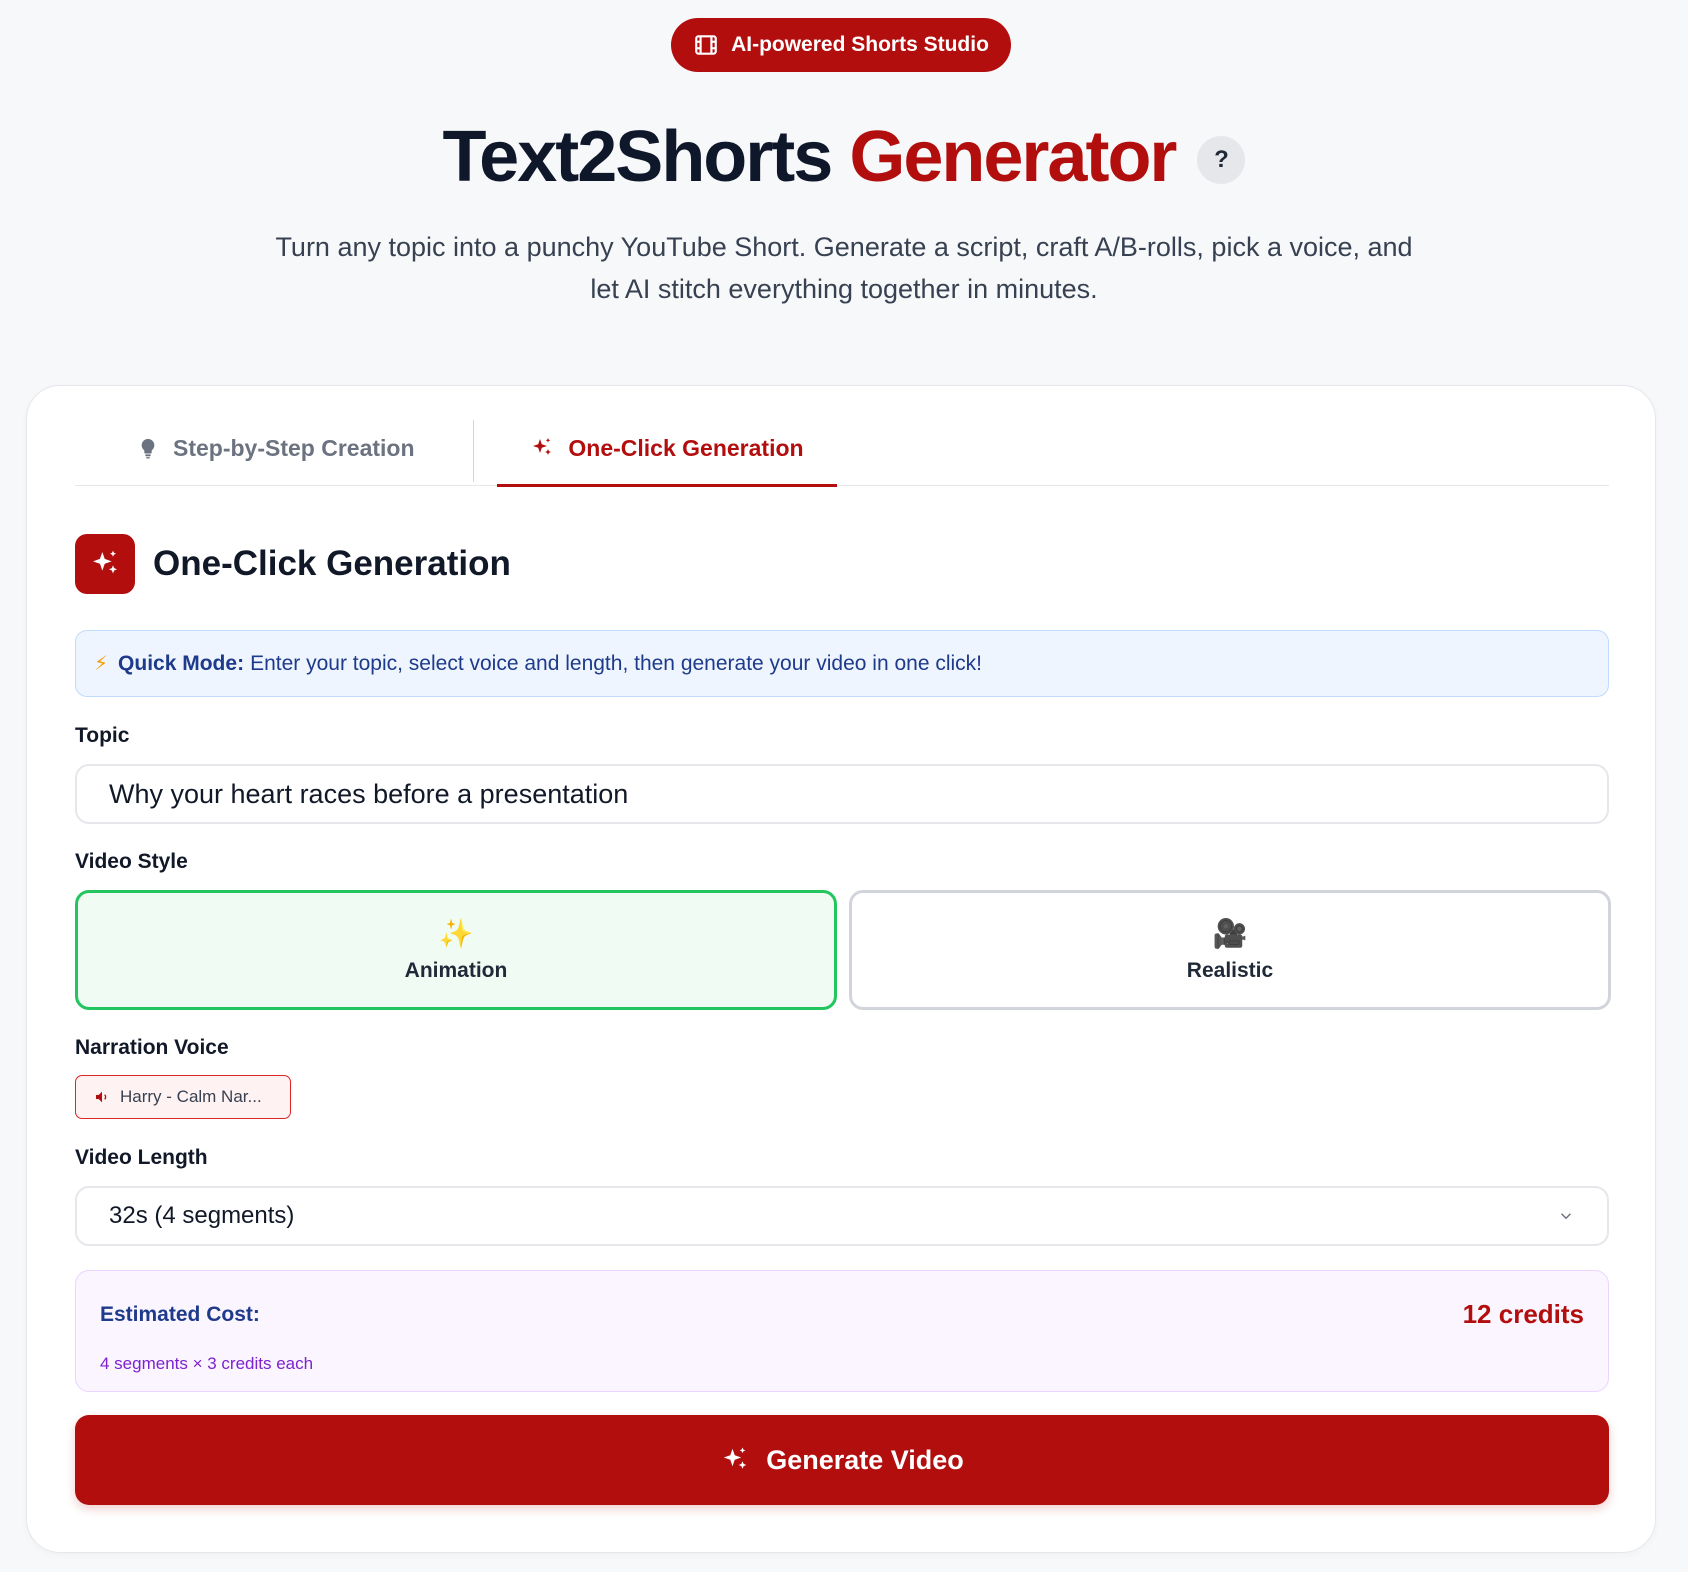  I want to click on section-header: One-Click Generation, so click(293, 564).